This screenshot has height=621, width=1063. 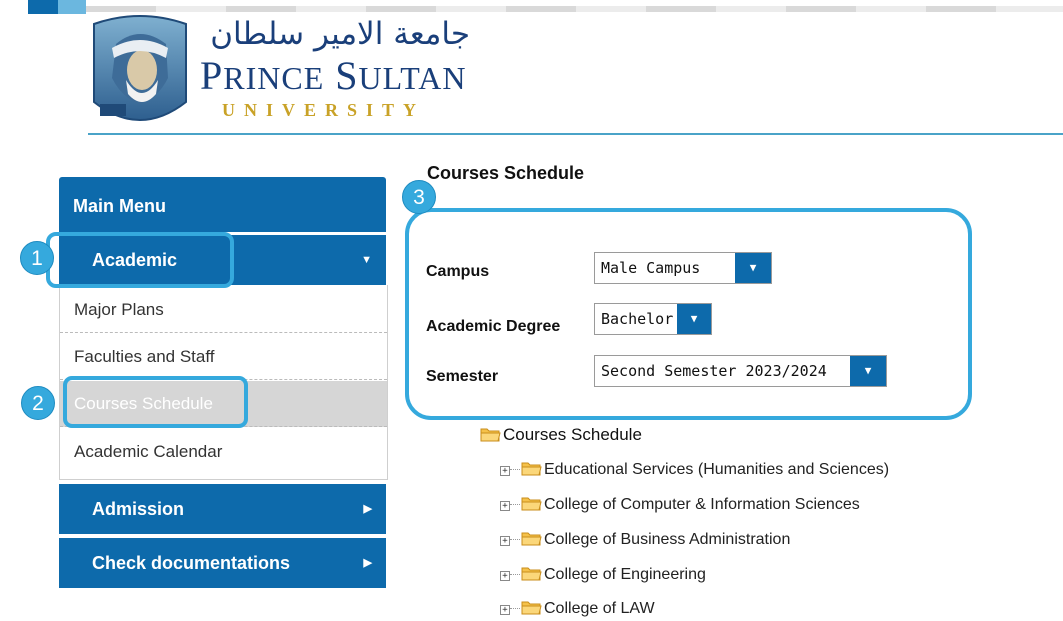 I want to click on logo-word-rince: RINCE, so click(x=274, y=78).